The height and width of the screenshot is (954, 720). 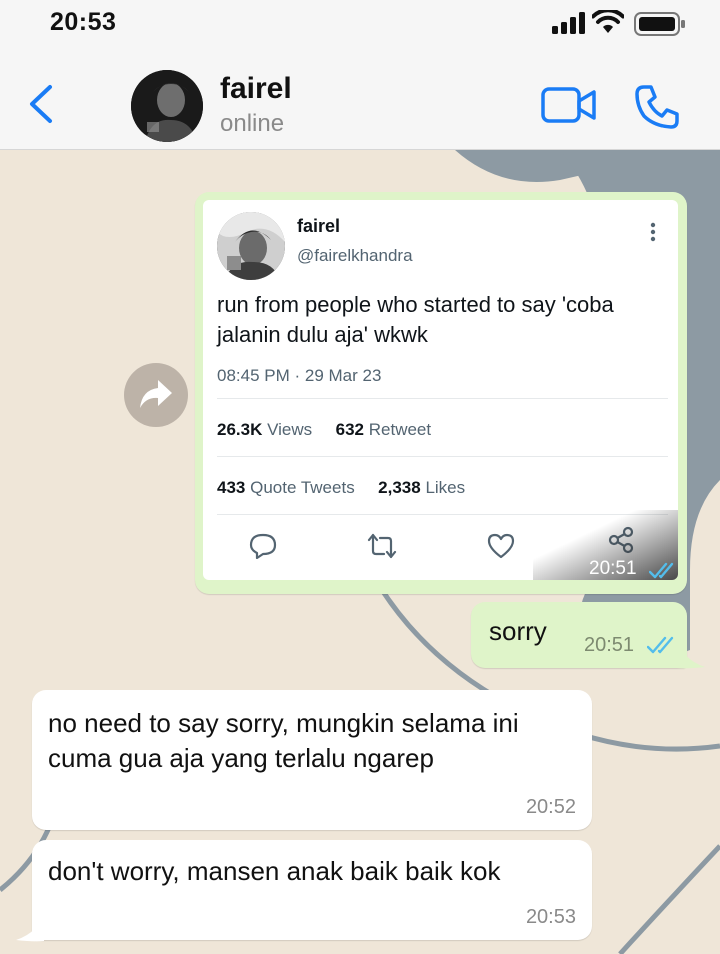 I want to click on chevron-left-icon, so click(x=40, y=104).